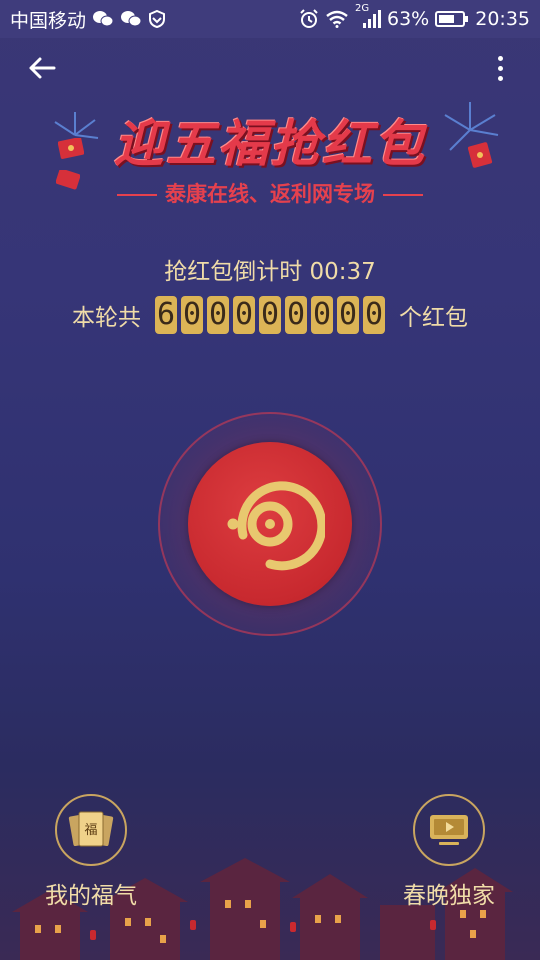 This screenshot has width=540, height=960. I want to click on signal-icon: 2G, so click(368, 16).